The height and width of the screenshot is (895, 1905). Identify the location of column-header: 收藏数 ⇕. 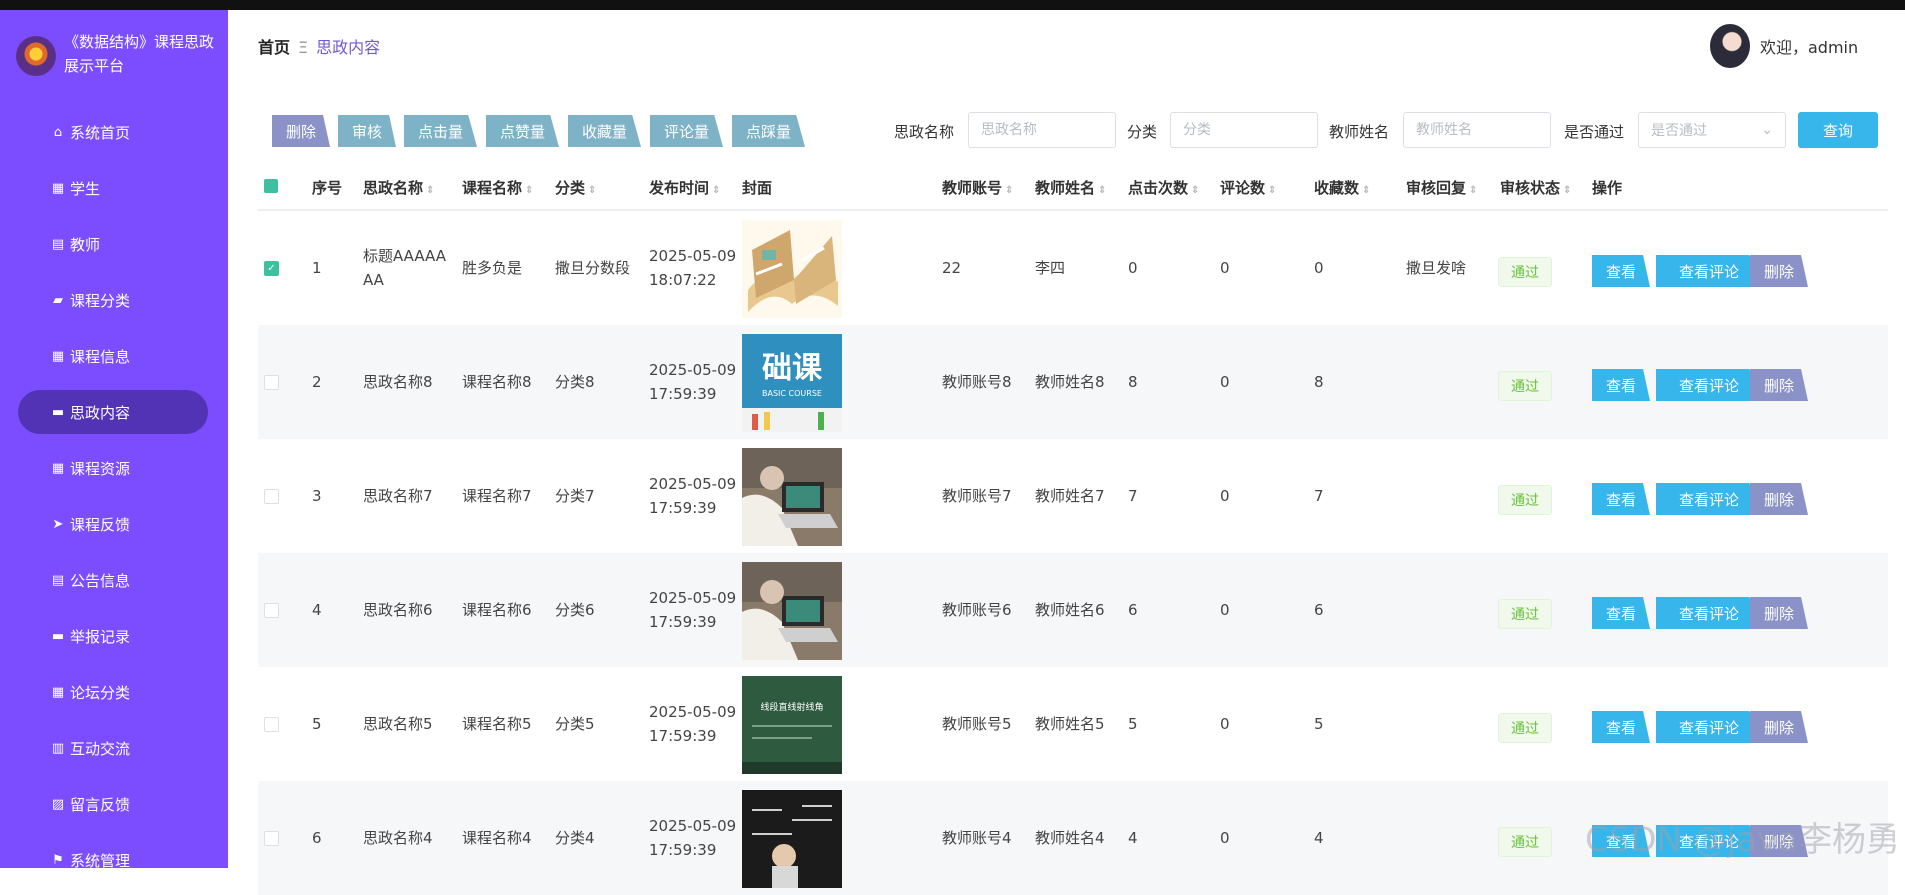
(1342, 187).